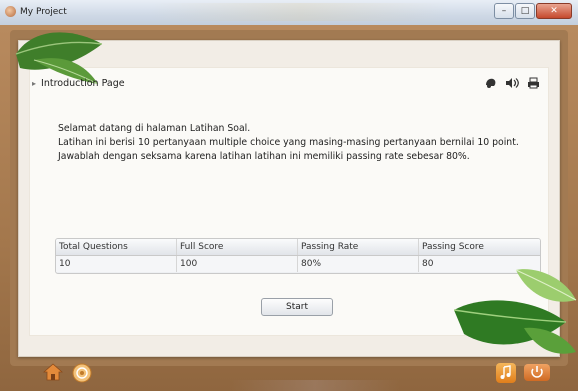 This screenshot has height=391, width=578. I want to click on leaf-decoration-bottom-right, so click(515, 311).